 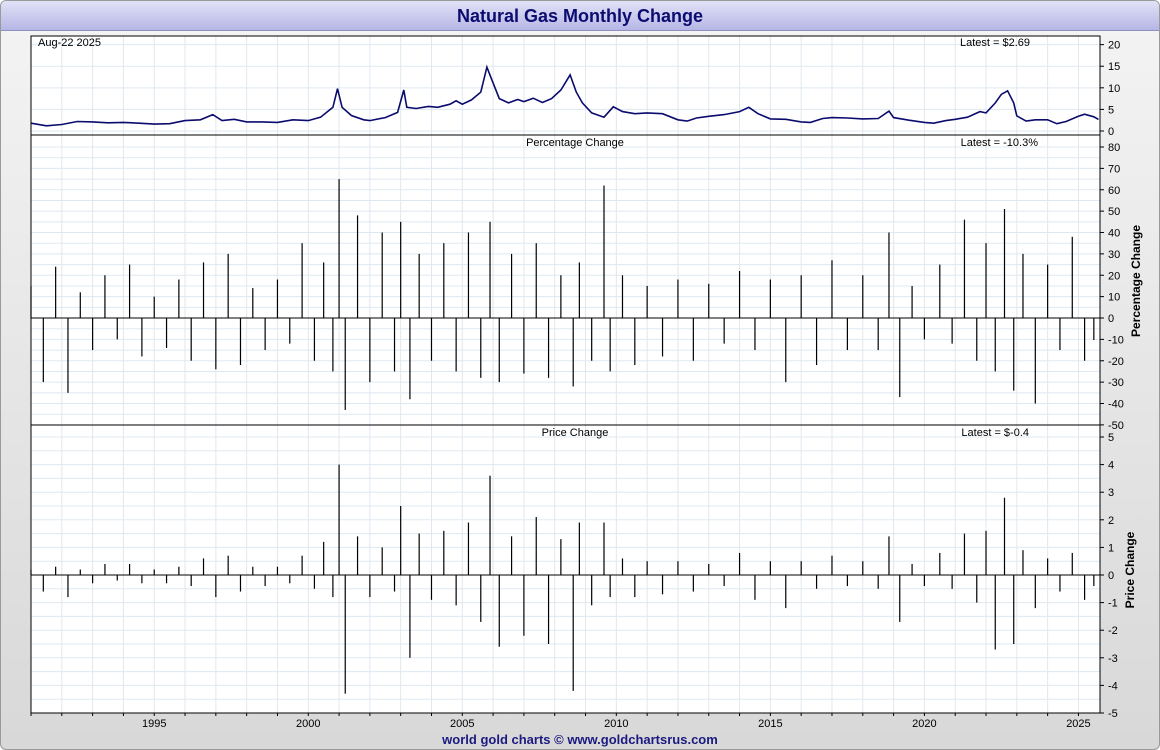 I want to click on x-tick-label: 2025, so click(x=1078, y=724).